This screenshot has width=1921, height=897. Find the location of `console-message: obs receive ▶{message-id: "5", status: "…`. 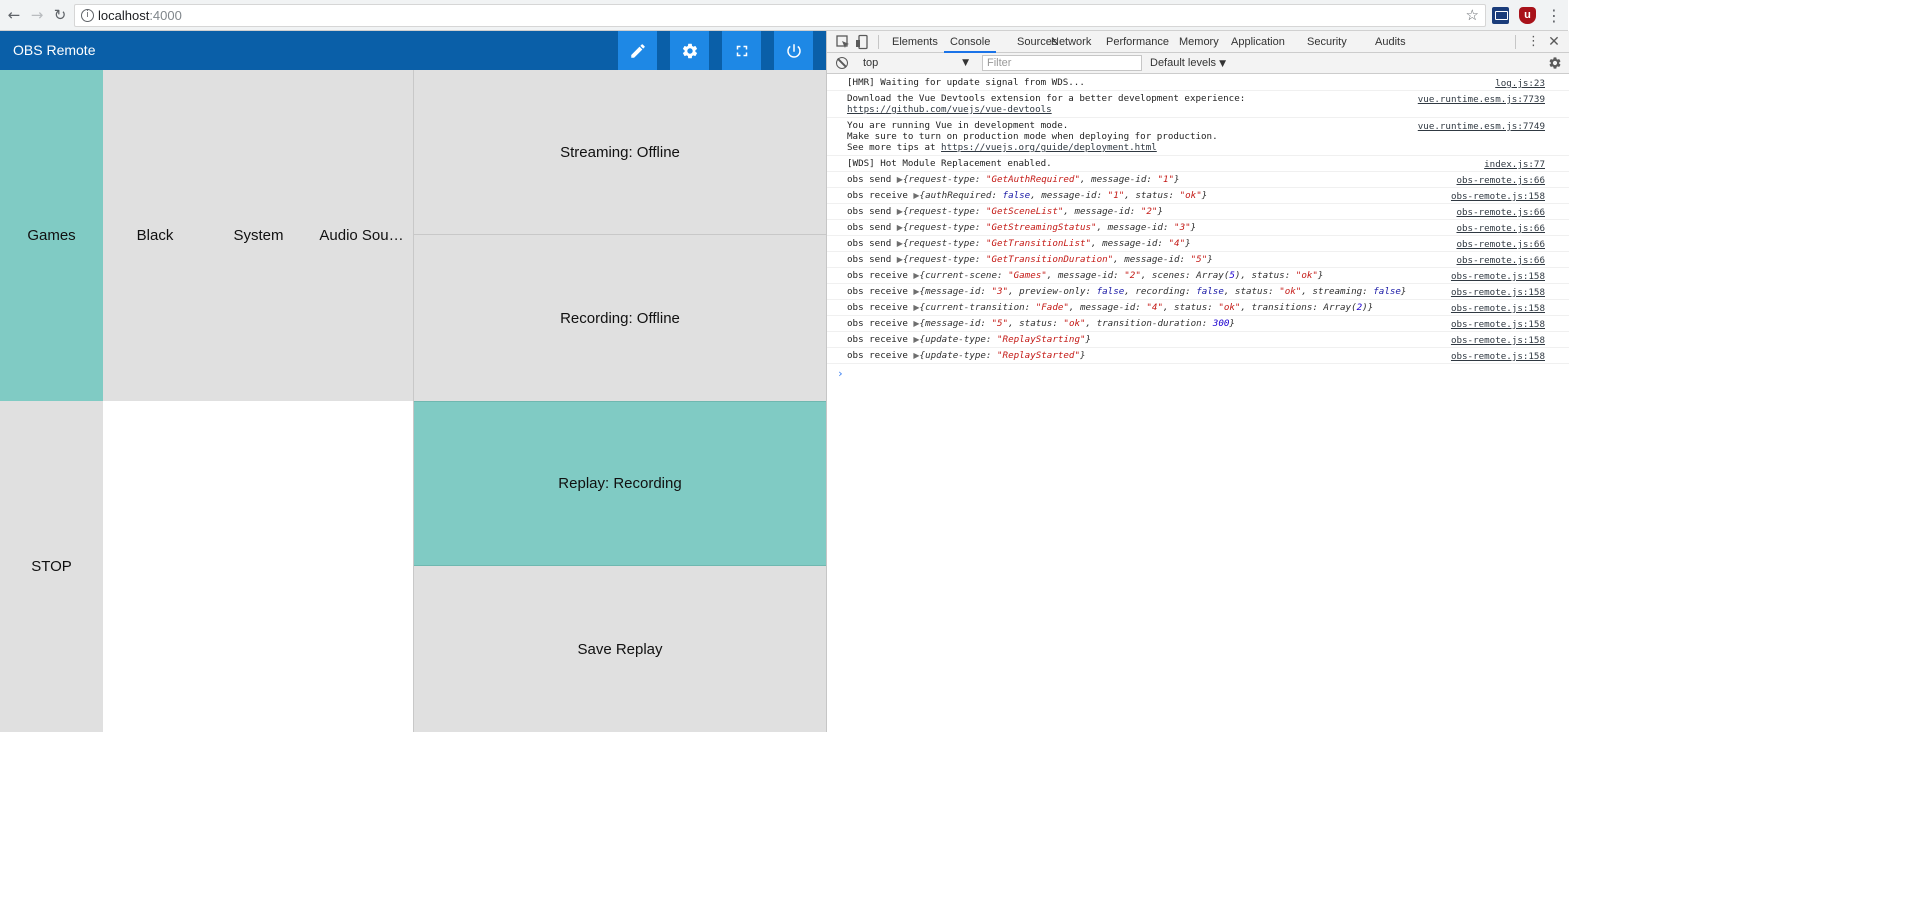

console-message: obs receive ▶{message-id: "5", status: "… is located at coordinates (1198, 324).